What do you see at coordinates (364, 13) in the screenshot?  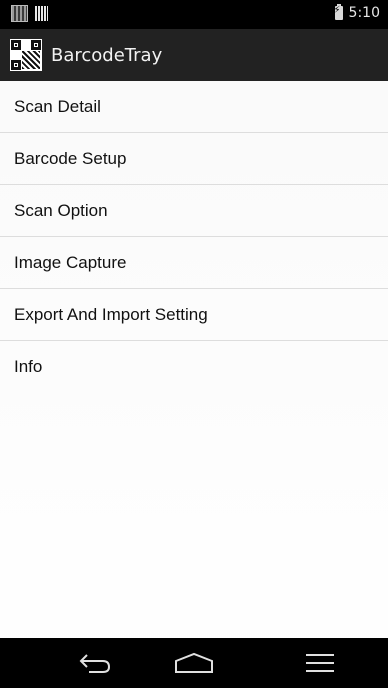 I see `status-time: 5:10` at bounding box center [364, 13].